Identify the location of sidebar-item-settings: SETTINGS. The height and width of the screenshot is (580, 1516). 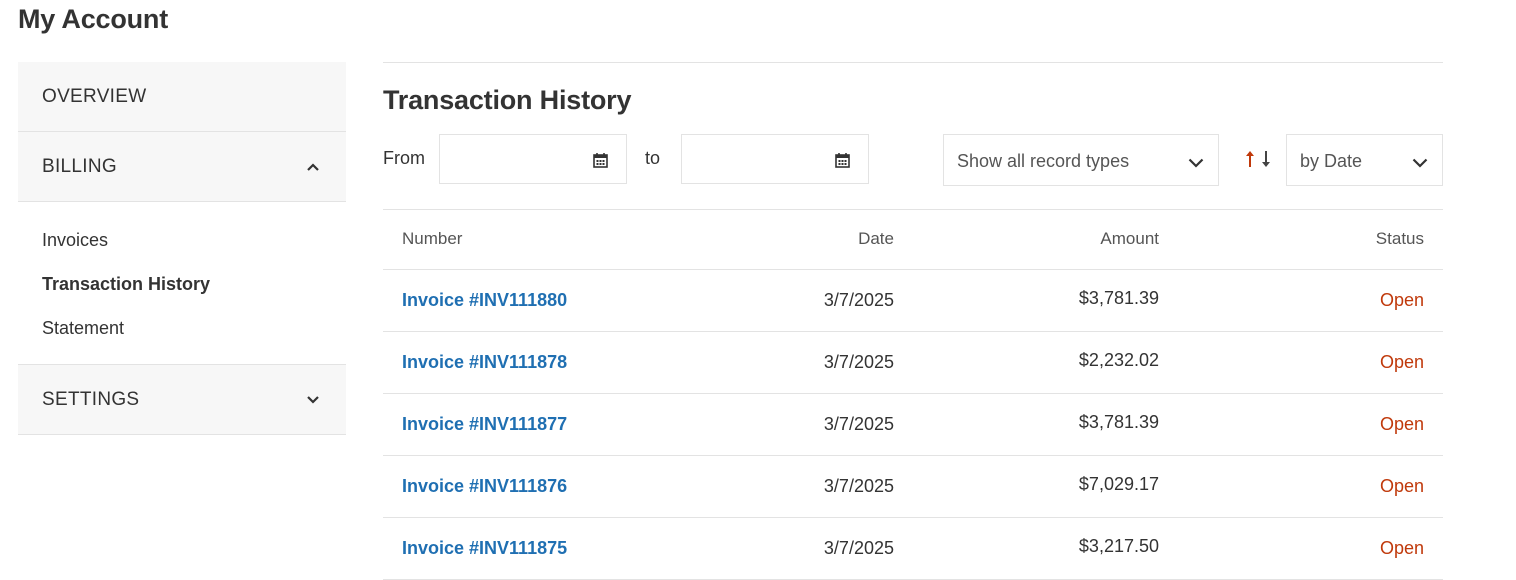
(182, 400).